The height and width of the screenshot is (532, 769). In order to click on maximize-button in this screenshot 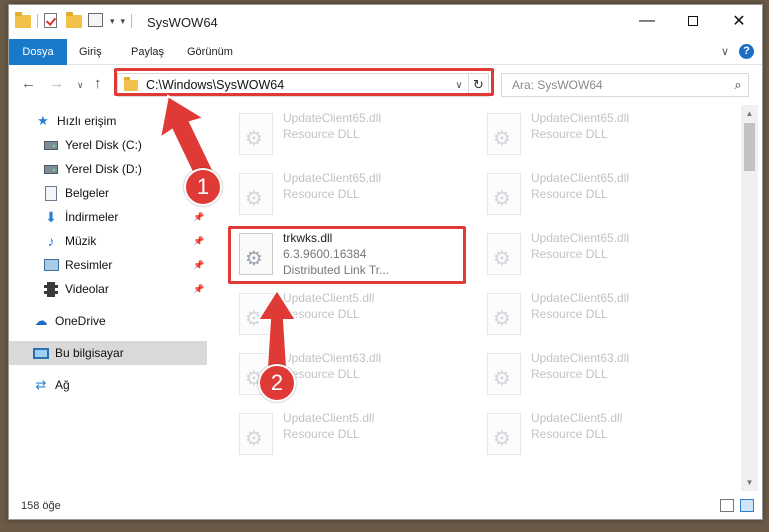, I will do `click(693, 21)`.